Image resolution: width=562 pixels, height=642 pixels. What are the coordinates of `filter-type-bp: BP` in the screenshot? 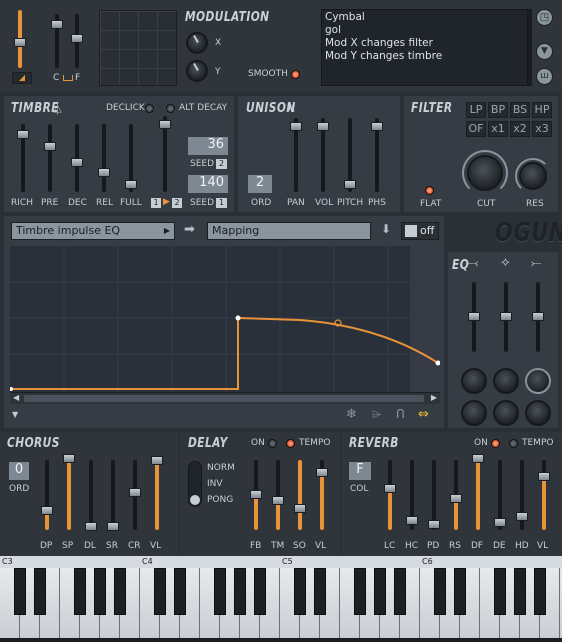 It's located at (498, 110).